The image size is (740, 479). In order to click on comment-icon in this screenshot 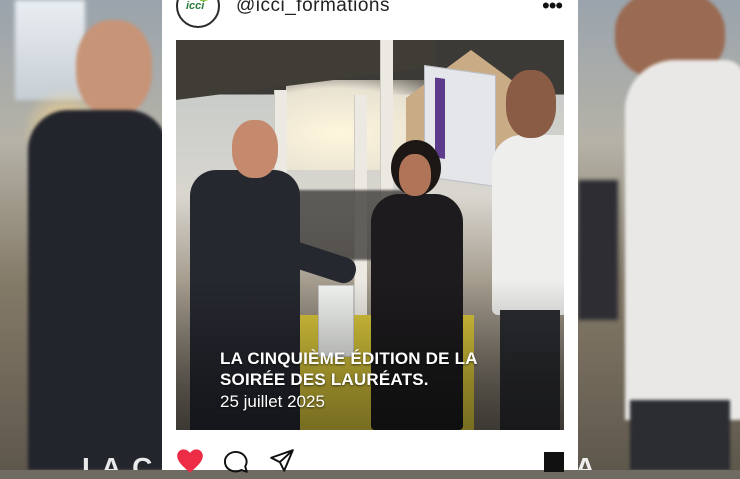, I will do `click(235, 460)`.